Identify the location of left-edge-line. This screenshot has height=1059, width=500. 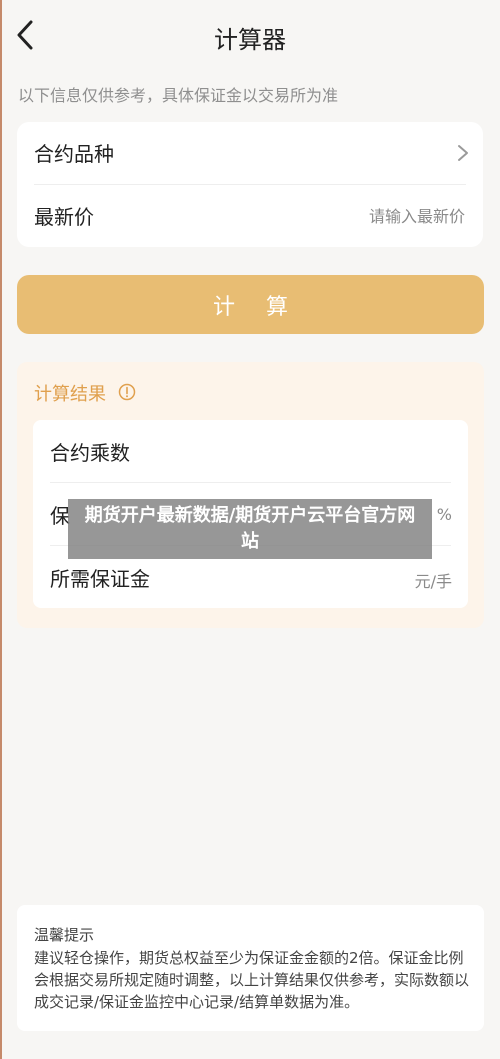
(1, 529).